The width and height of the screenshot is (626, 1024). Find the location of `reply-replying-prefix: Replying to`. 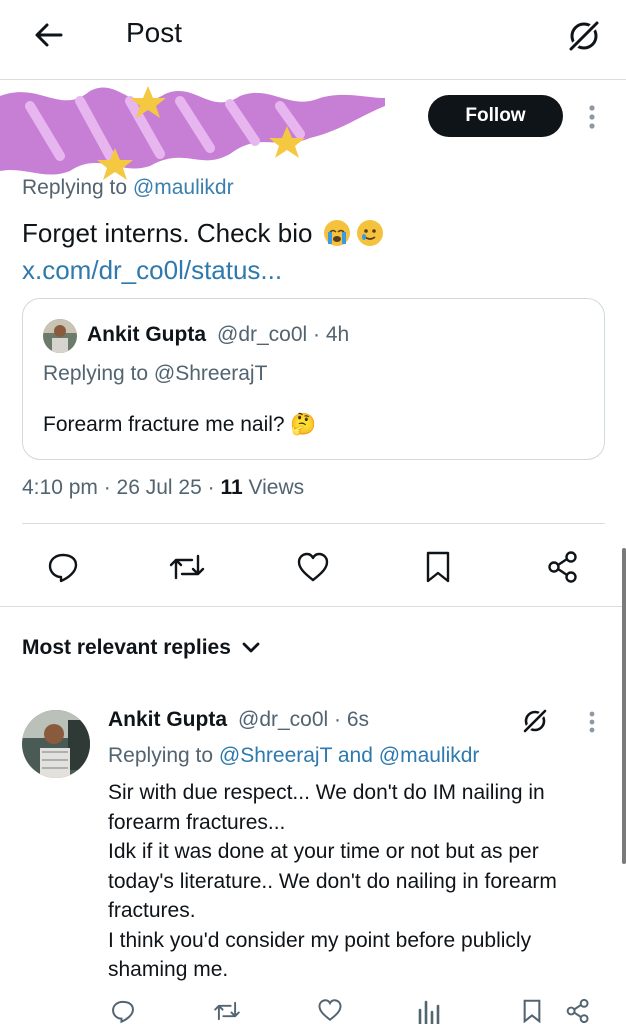

reply-replying-prefix: Replying to is located at coordinates (163, 755).